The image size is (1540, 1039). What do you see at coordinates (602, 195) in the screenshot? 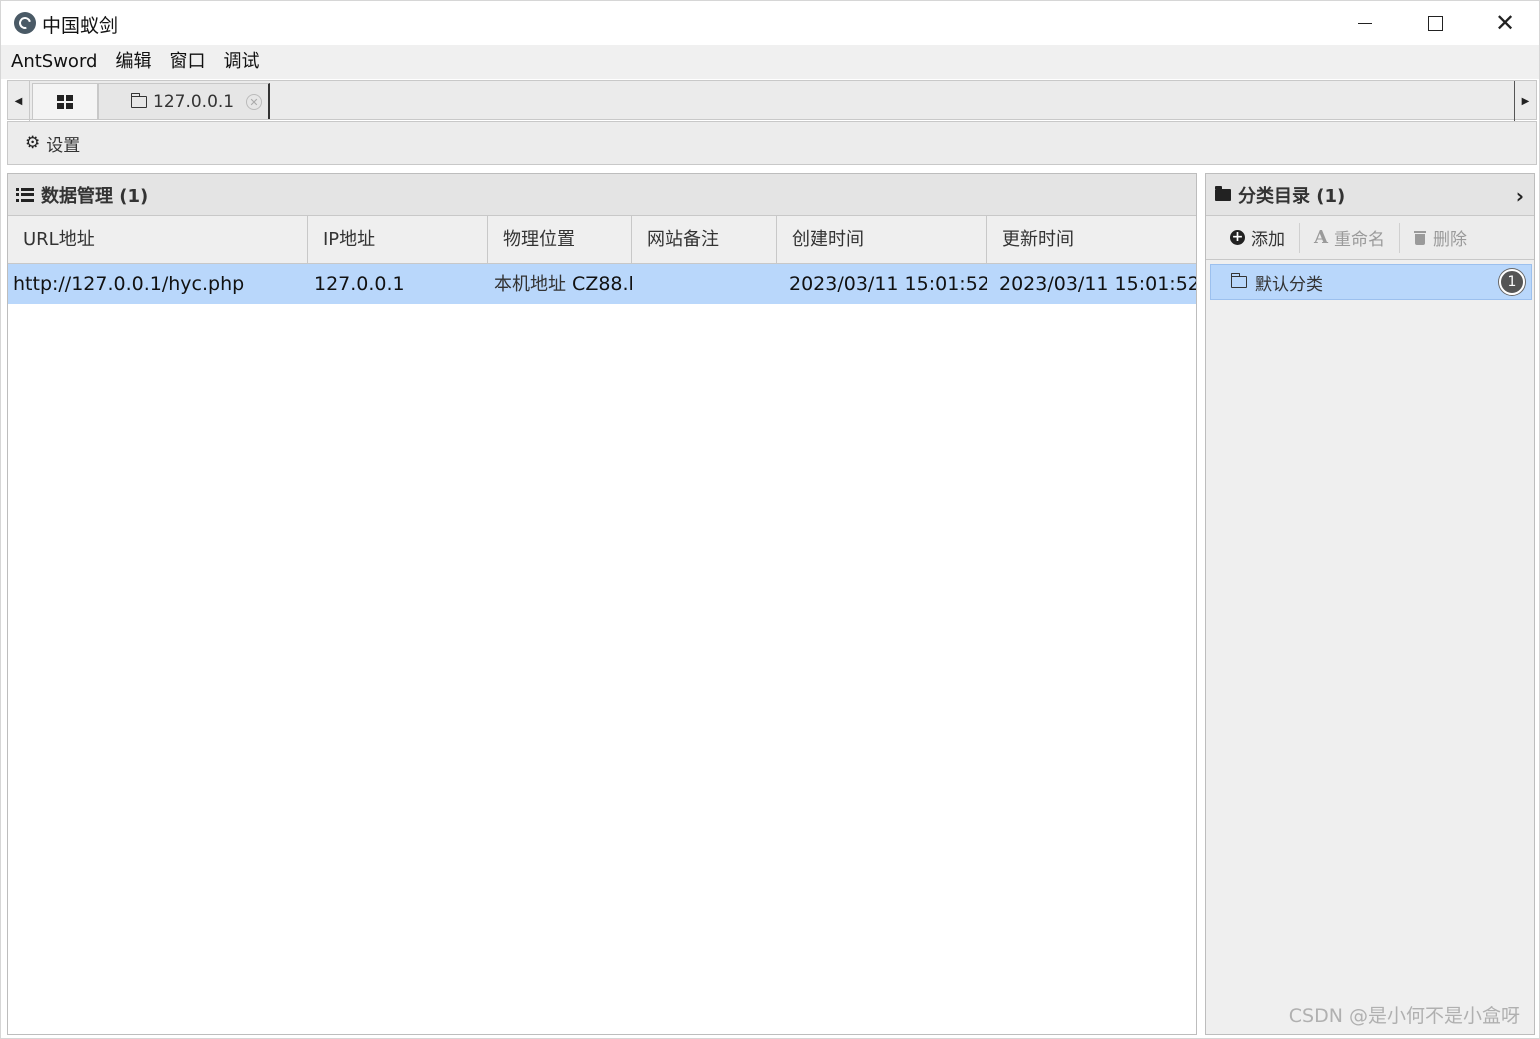
I see `data-panel-header: 数据管理 (1)` at bounding box center [602, 195].